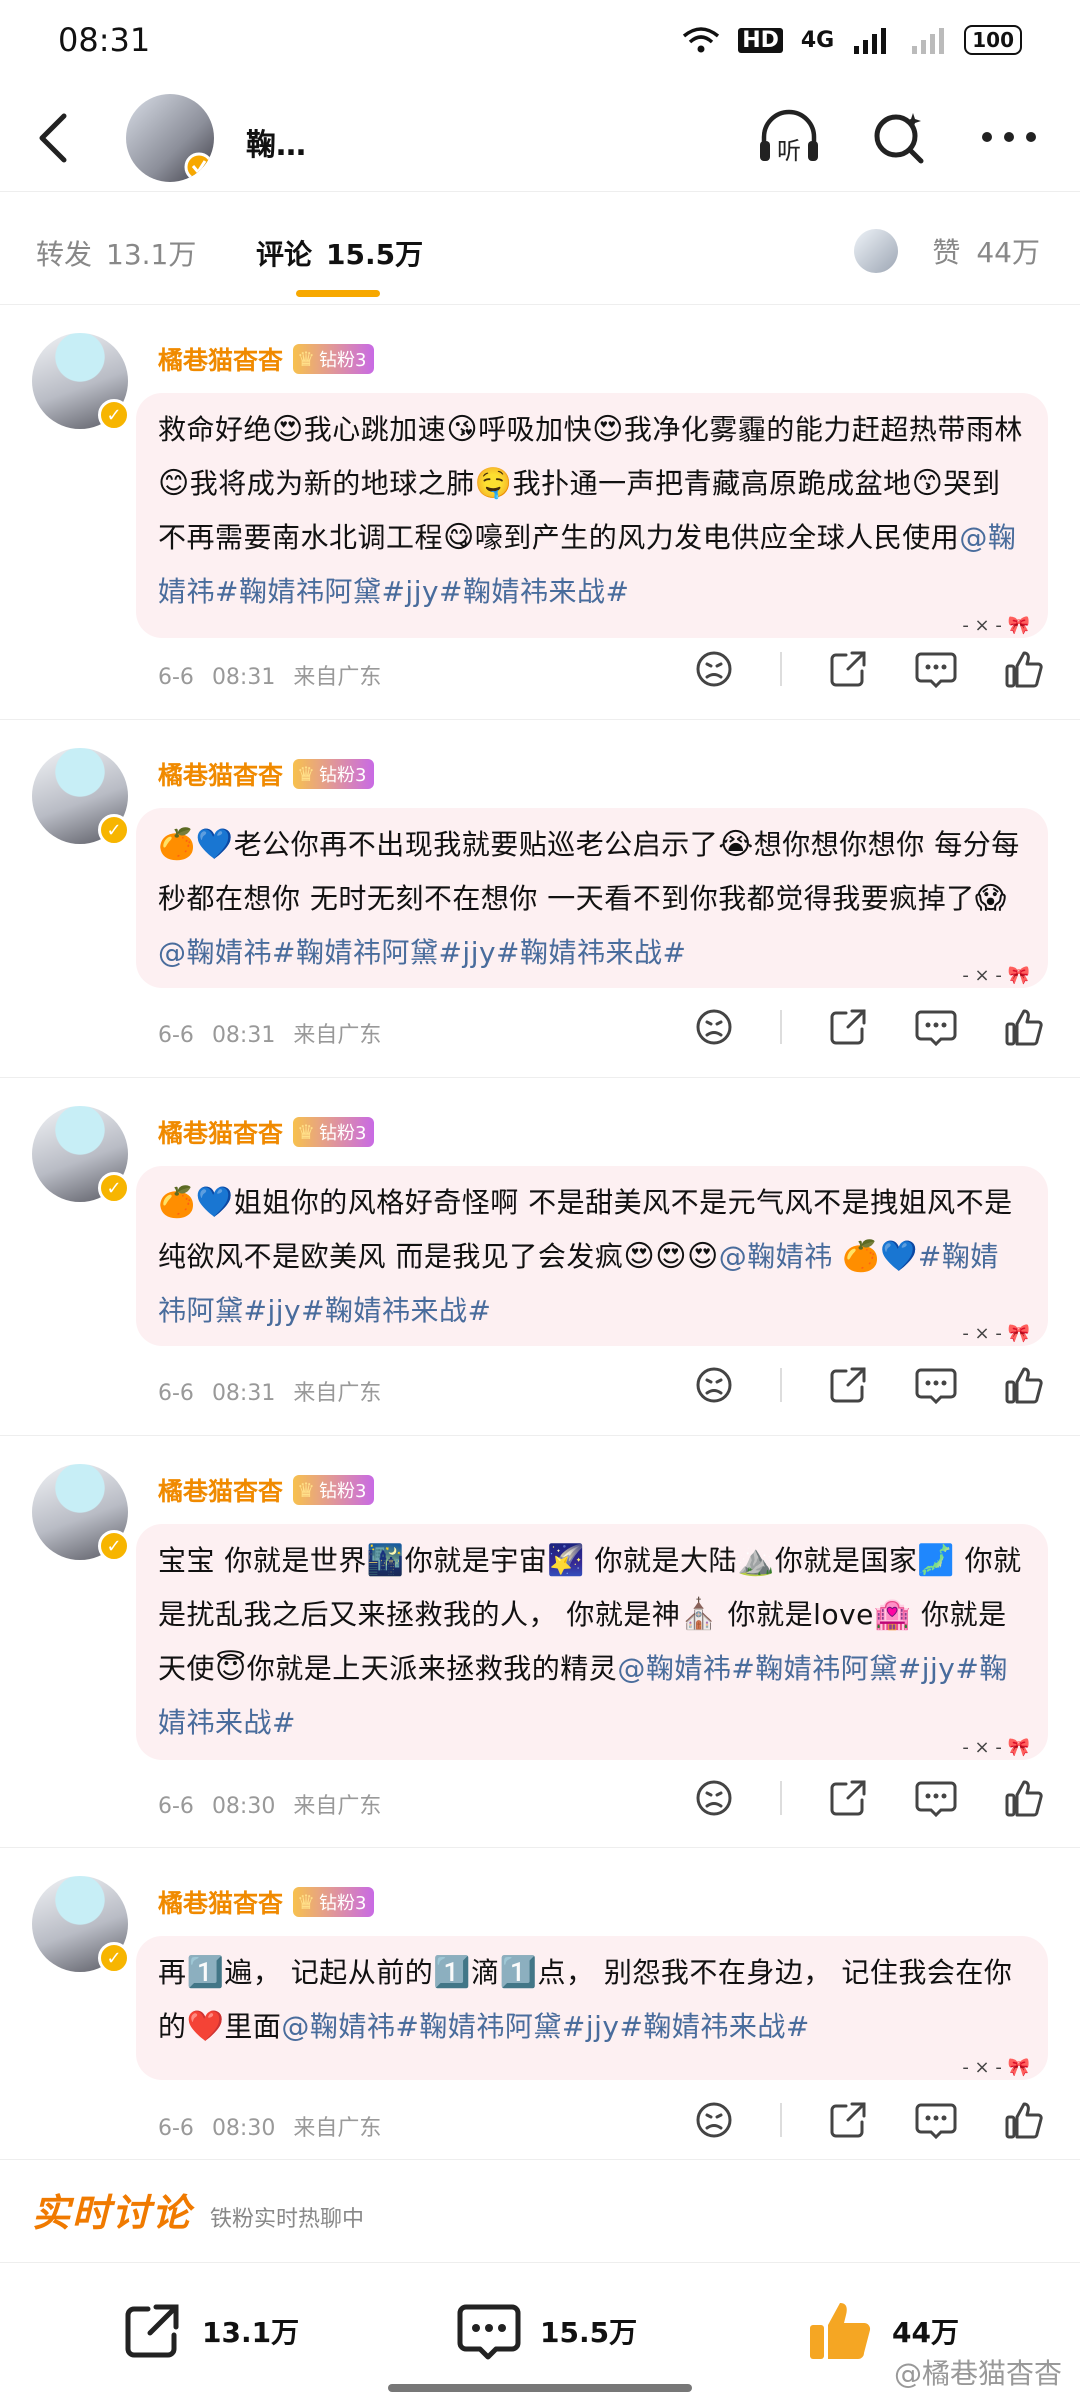 The height and width of the screenshot is (2400, 1080). What do you see at coordinates (339, 253) in the screenshot?
I see `tab-comments: 评论 15.5万` at bounding box center [339, 253].